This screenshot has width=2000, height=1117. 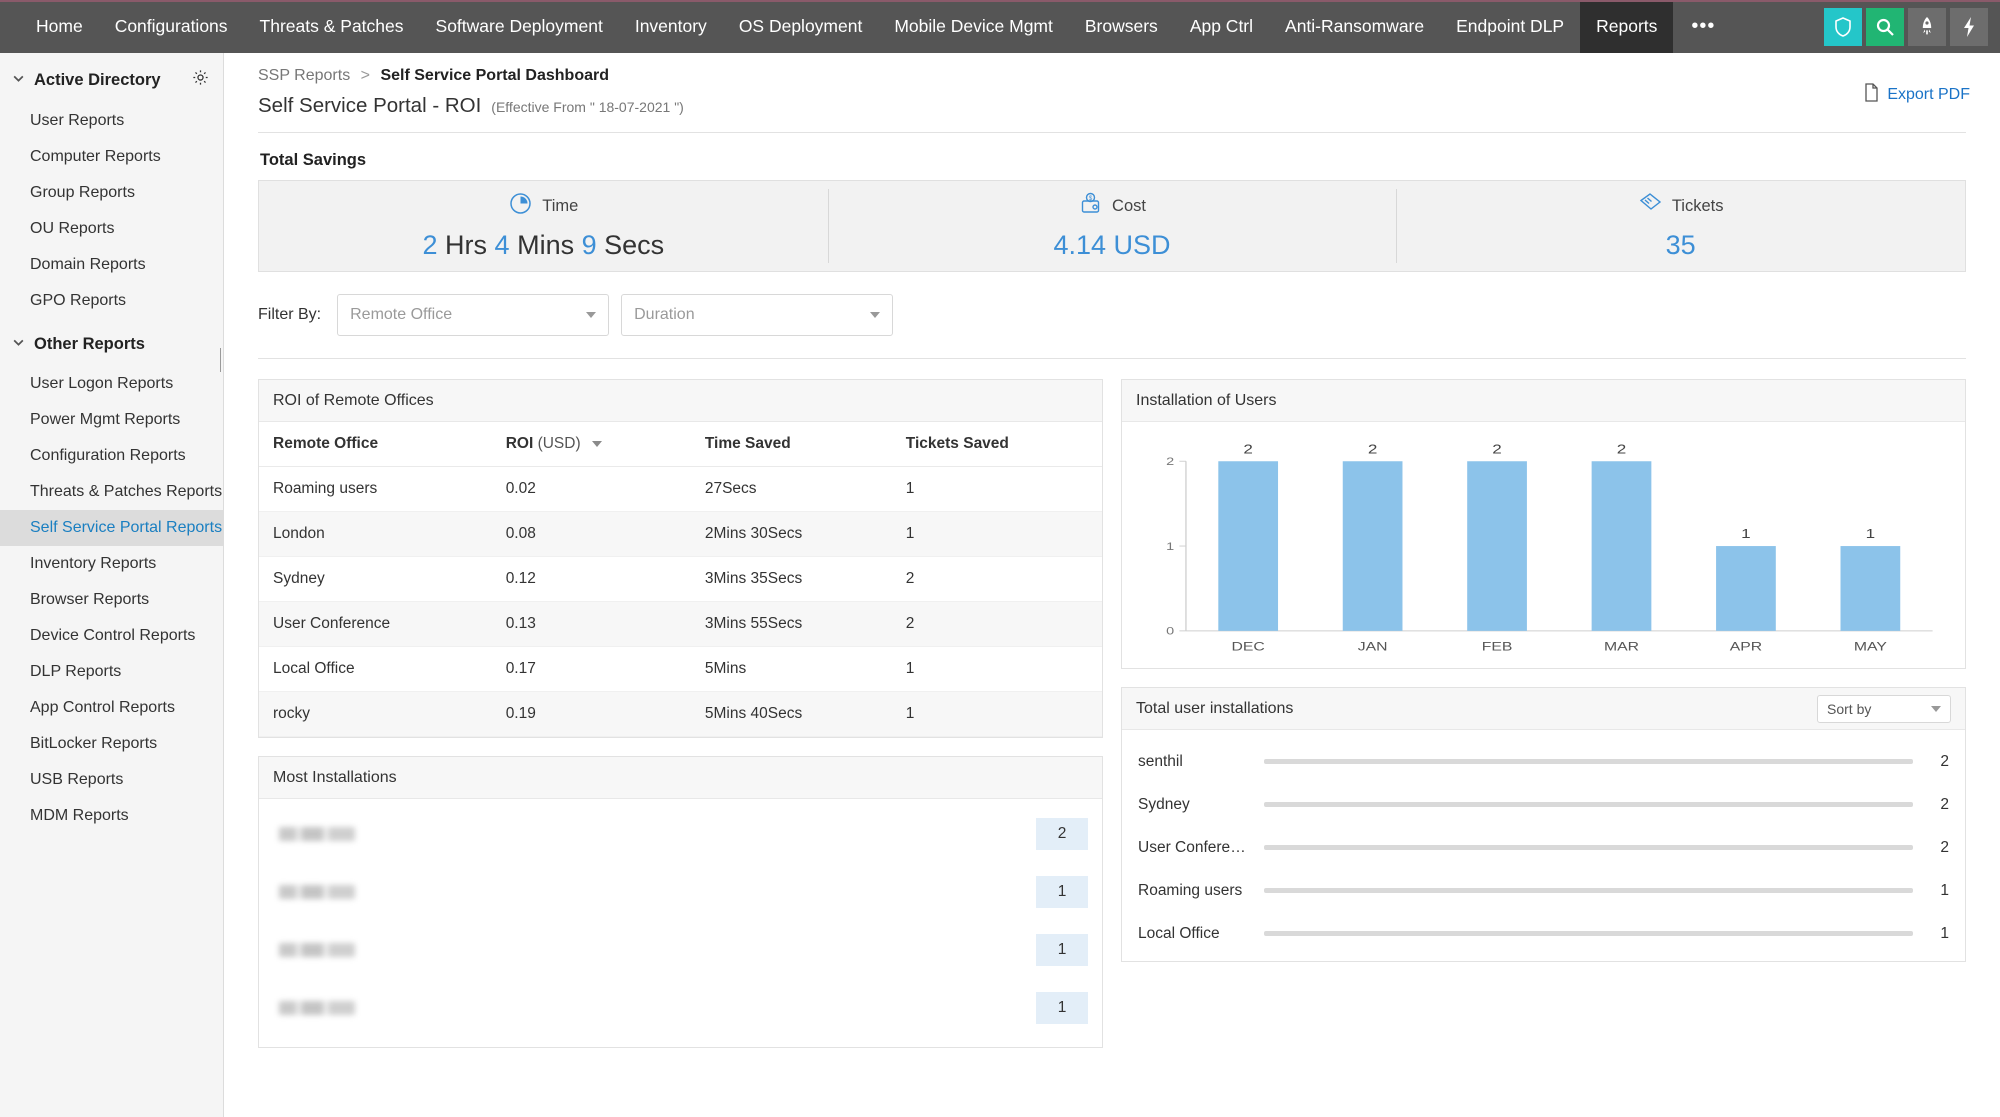 What do you see at coordinates (375, 489) in the screenshot?
I see `roi-cell-office: Roaming users` at bounding box center [375, 489].